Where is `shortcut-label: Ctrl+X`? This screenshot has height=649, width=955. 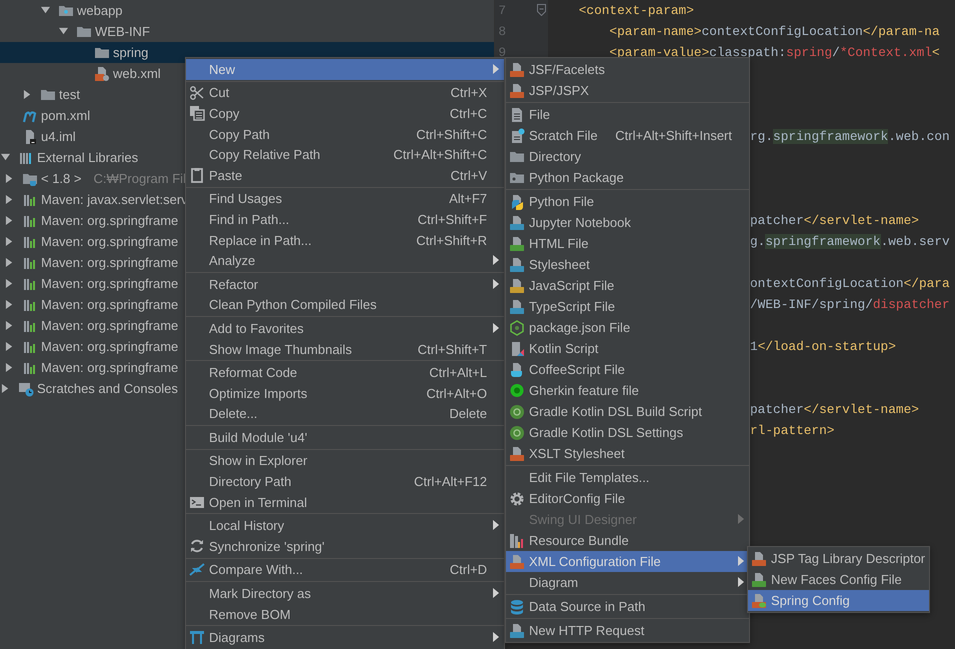
shortcut-label: Ctrl+X is located at coordinates (468, 92).